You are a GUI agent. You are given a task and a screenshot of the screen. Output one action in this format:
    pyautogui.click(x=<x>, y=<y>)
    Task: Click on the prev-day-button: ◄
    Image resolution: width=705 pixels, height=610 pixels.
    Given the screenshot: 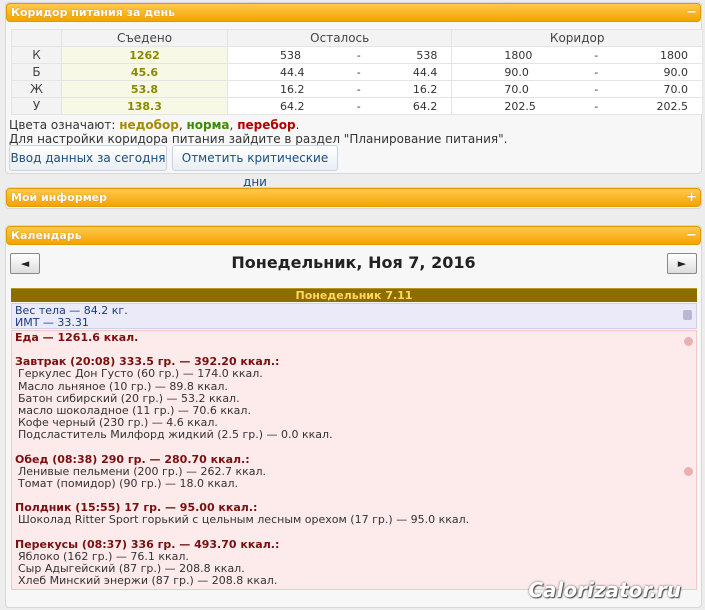 What is the action you would take?
    pyautogui.click(x=25, y=263)
    